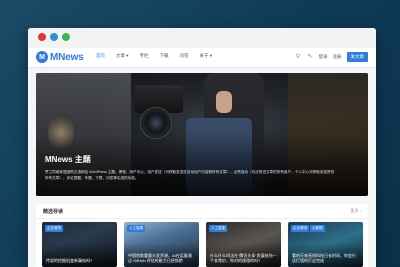 Image resolution: width=400 pixels, height=267 pixels. Describe the element at coordinates (243, 258) in the screenshot. I see `card-caption: 什么什么叫法在“腾讯头条”发展给你一个非常价，你对的理理的吗?` at that location.